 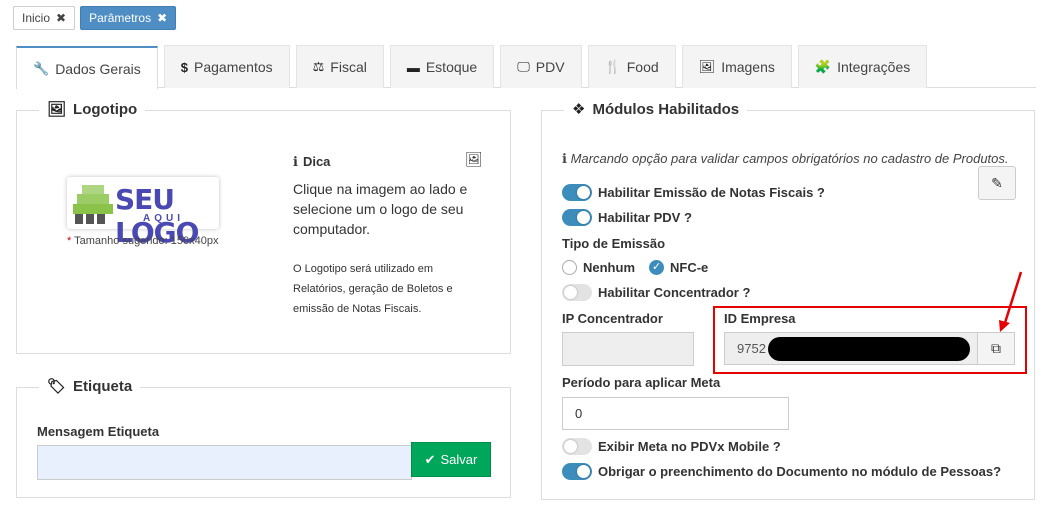 What do you see at coordinates (105, 109) in the screenshot?
I see `legend-text: Logotipo` at bounding box center [105, 109].